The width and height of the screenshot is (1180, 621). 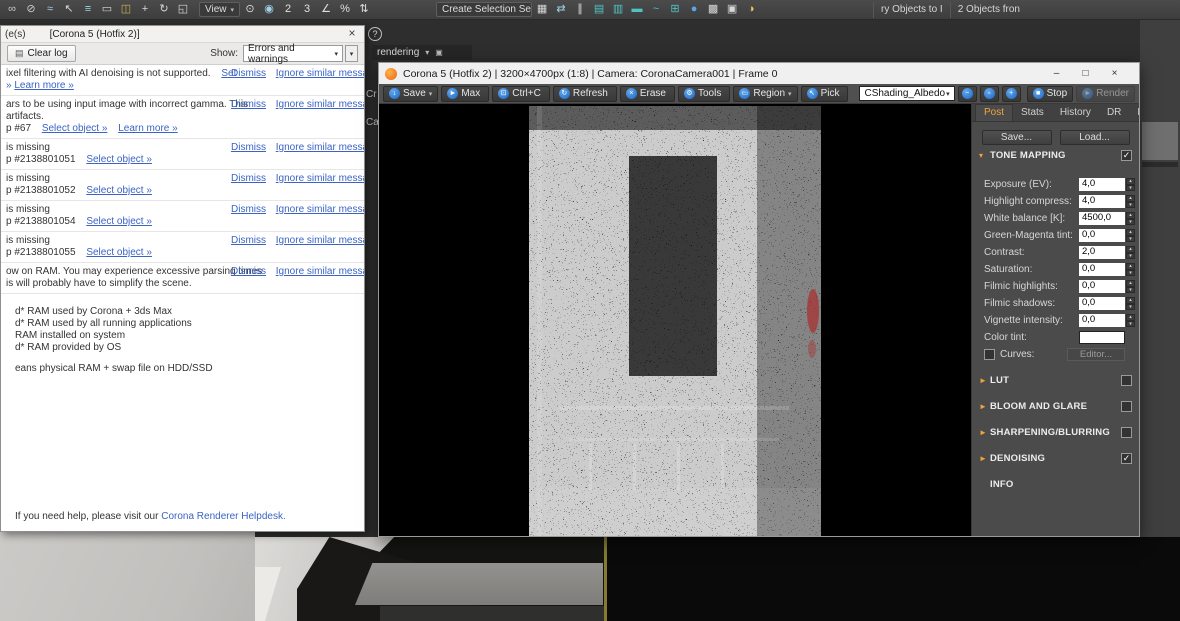 What do you see at coordinates (1011, 93) in the screenshot?
I see `zoom-in-button: +` at bounding box center [1011, 93].